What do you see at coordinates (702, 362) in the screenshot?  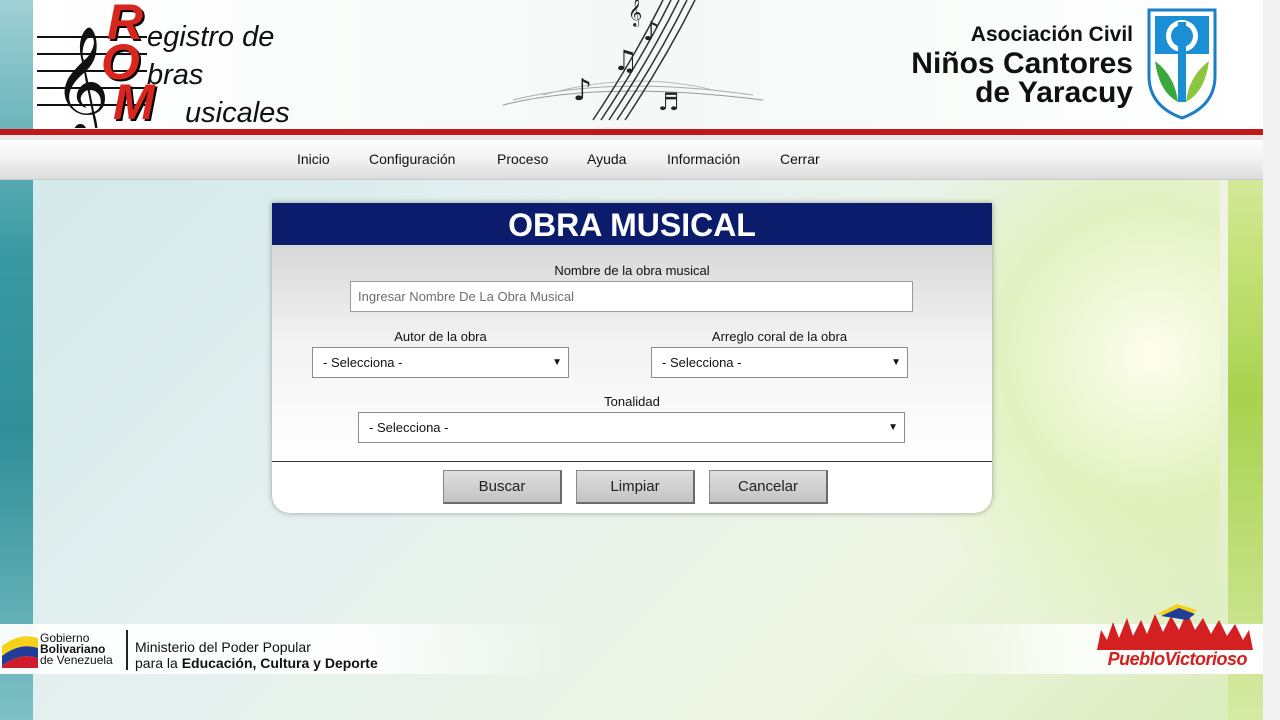 I see `arreglo-select-value: - Selecciona -` at bounding box center [702, 362].